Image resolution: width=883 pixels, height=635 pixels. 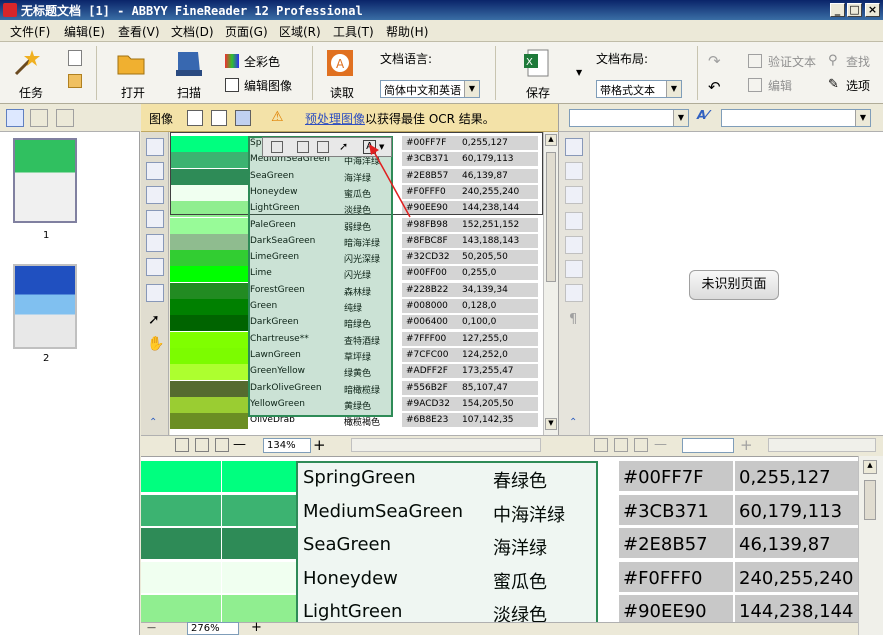 I want to click on image-horizontal-scrollbar, so click(x=446, y=445).